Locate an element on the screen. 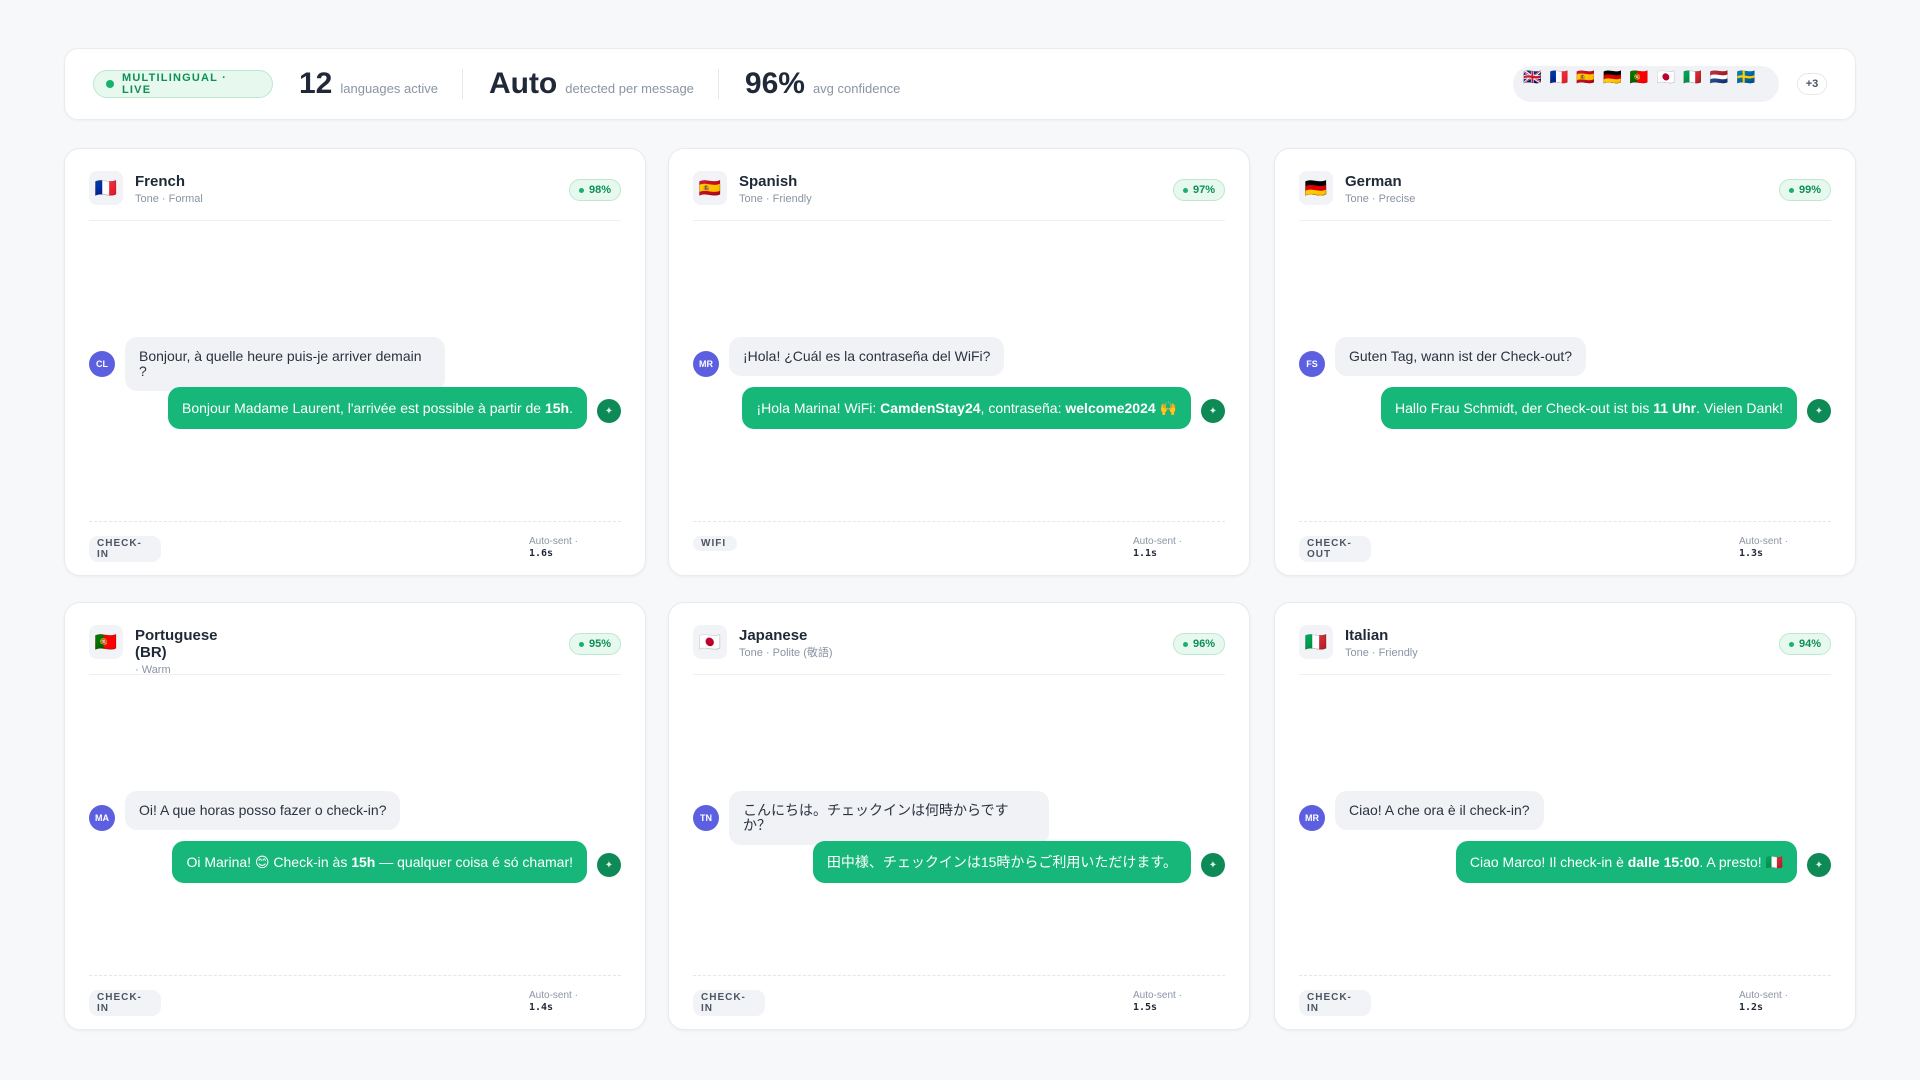 The width and height of the screenshot is (1920, 1080). host-bubble: 田中様、チェックインは15時からご利用いただけます。 is located at coordinates (1001, 862).